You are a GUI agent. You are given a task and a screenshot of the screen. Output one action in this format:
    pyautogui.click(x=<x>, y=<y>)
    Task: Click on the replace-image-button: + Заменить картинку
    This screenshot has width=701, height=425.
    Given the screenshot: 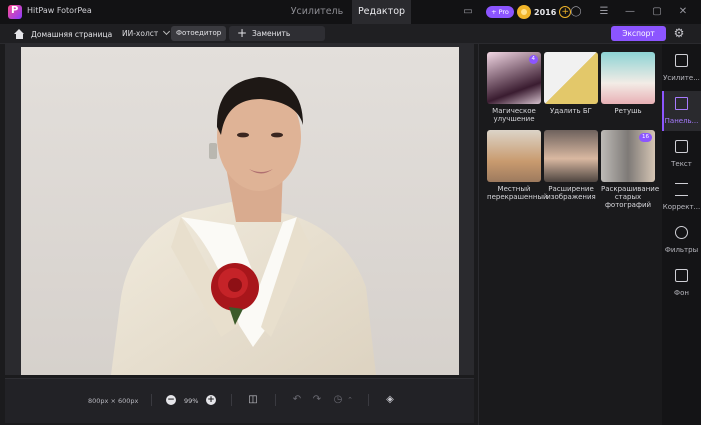 What is the action you would take?
    pyautogui.click(x=277, y=39)
    